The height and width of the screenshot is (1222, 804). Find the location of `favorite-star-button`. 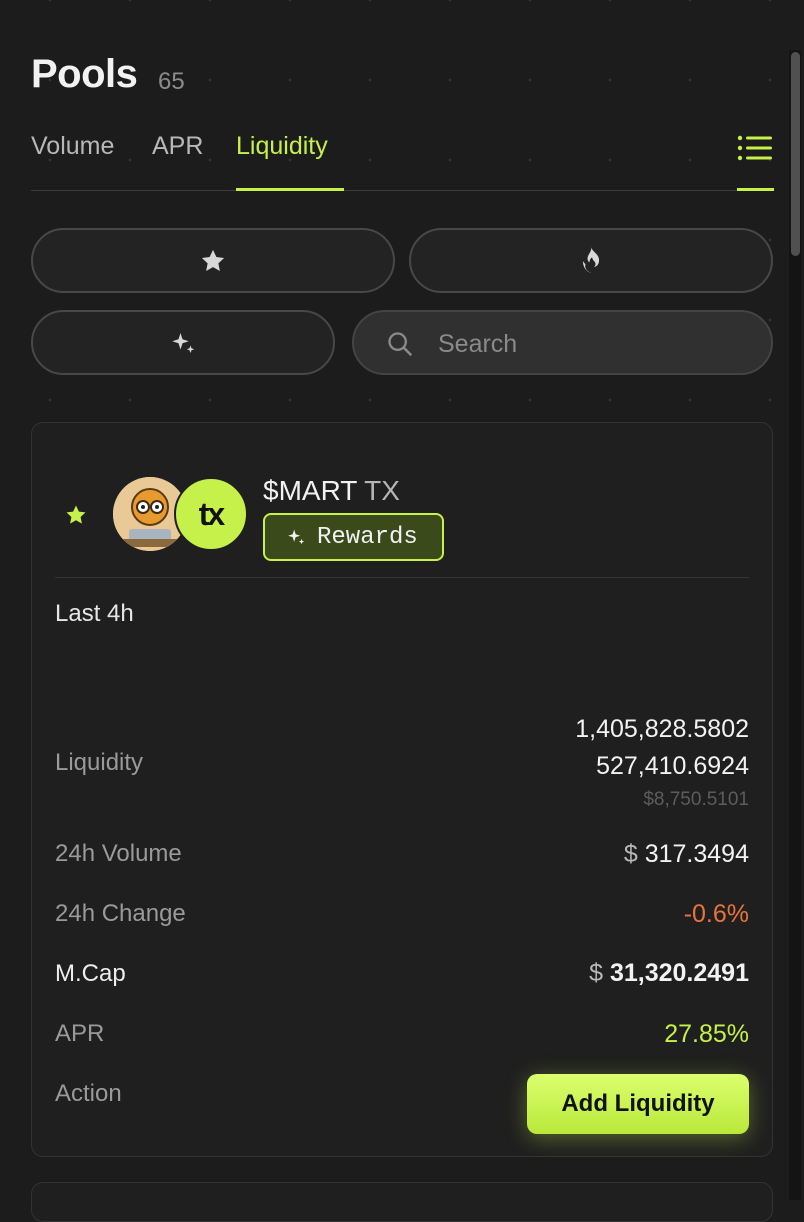

favorite-star-button is located at coordinates (76, 517).